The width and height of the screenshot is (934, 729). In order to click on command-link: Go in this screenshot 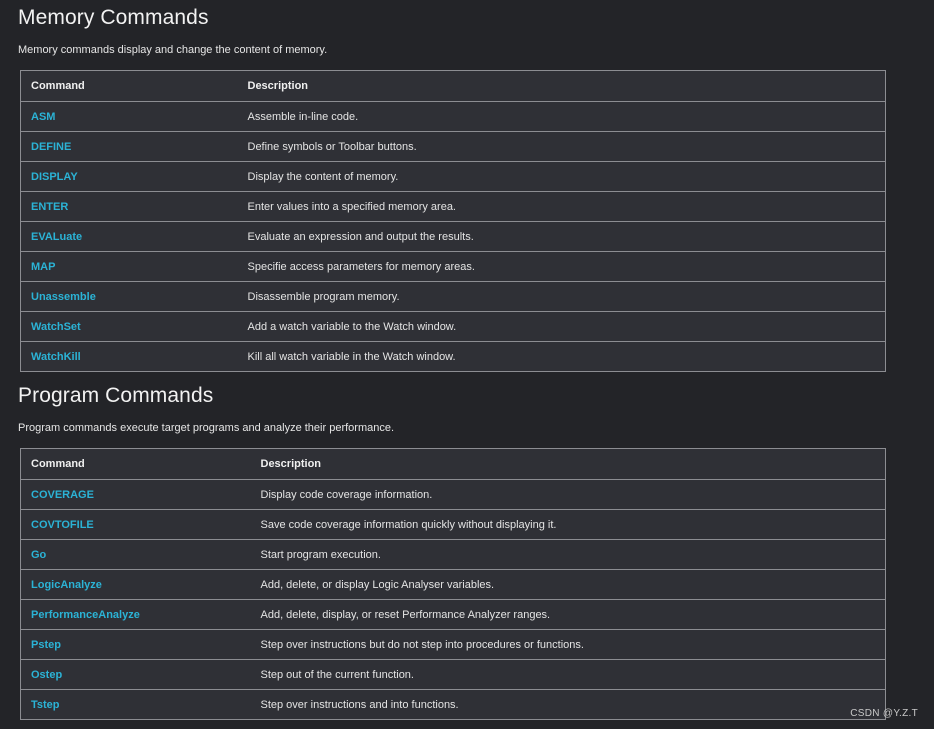, I will do `click(38, 555)`.